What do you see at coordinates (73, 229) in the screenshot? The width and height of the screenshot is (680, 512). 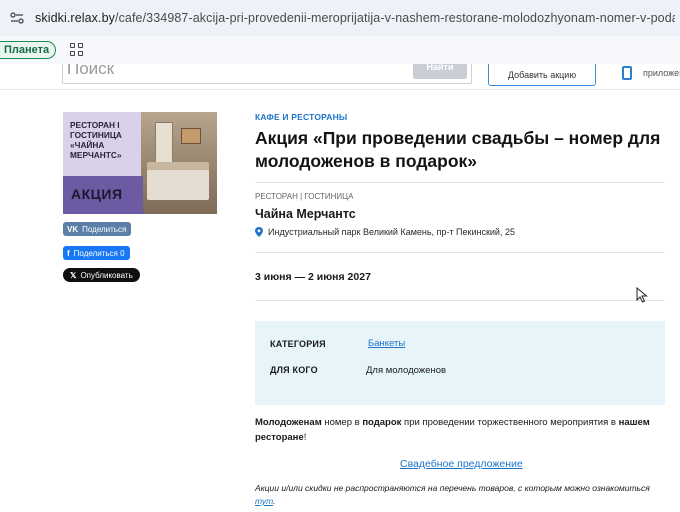 I see `vk-icon: VK` at bounding box center [73, 229].